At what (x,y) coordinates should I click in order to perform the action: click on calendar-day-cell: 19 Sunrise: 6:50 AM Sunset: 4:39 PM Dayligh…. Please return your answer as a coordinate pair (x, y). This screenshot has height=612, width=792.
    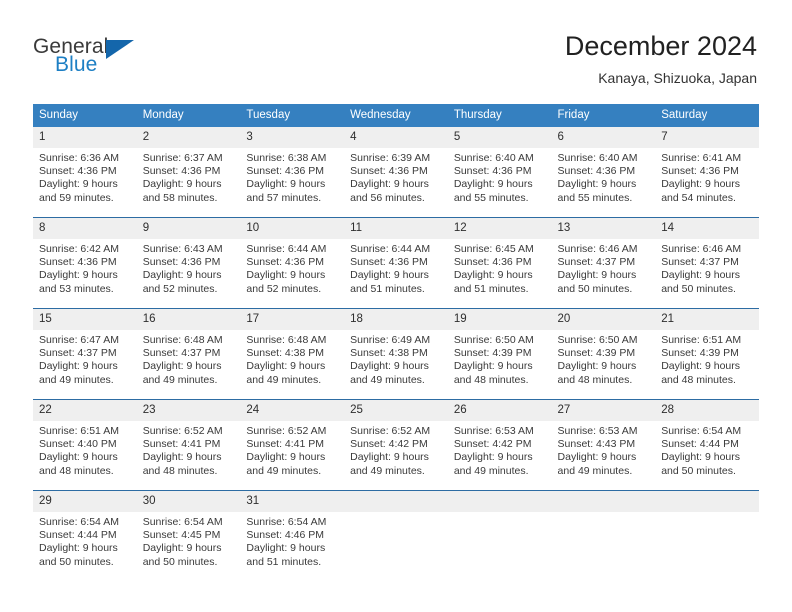
    Looking at the image, I should click on (499, 348).